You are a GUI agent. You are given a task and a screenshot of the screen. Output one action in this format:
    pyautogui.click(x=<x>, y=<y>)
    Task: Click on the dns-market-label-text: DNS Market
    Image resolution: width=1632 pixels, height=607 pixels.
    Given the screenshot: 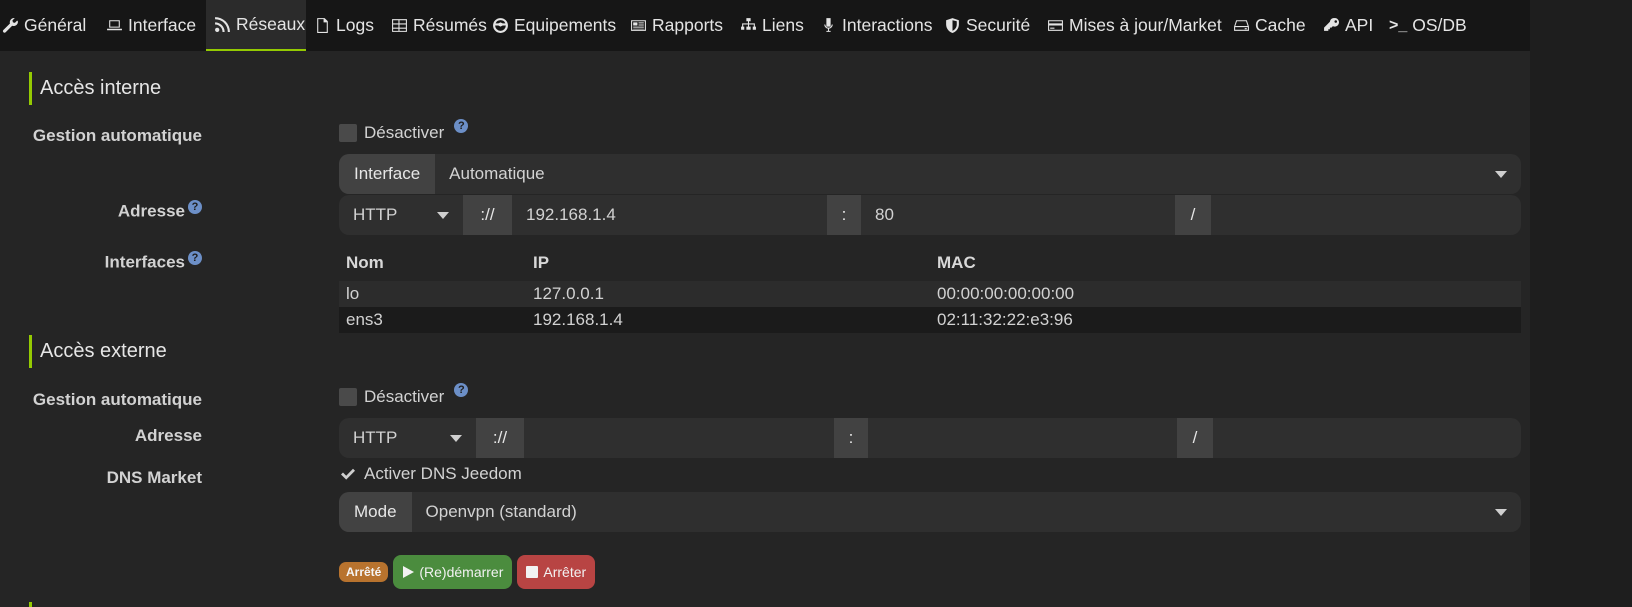 What is the action you would take?
    pyautogui.click(x=154, y=477)
    